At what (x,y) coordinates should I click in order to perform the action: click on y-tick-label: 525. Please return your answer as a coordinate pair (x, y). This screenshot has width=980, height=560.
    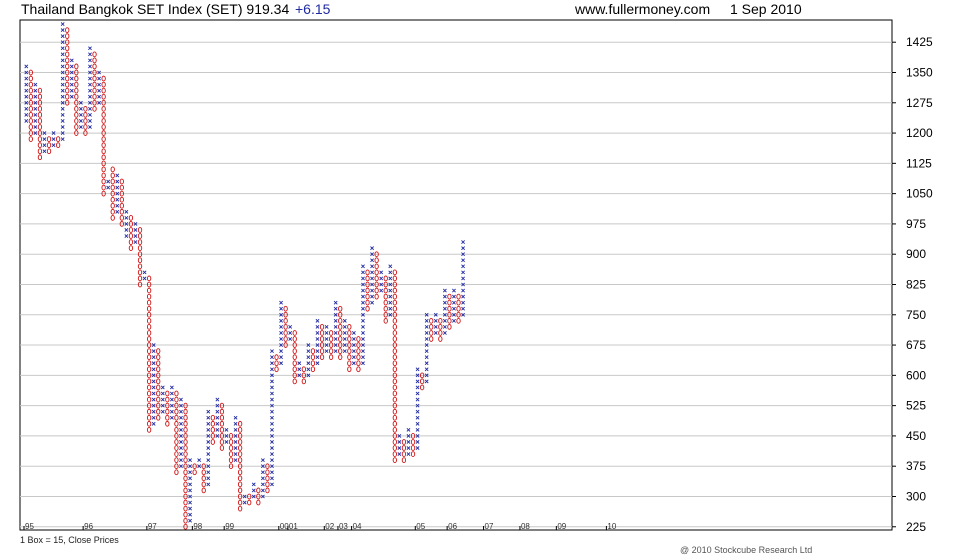
    Looking at the image, I should click on (916, 406).